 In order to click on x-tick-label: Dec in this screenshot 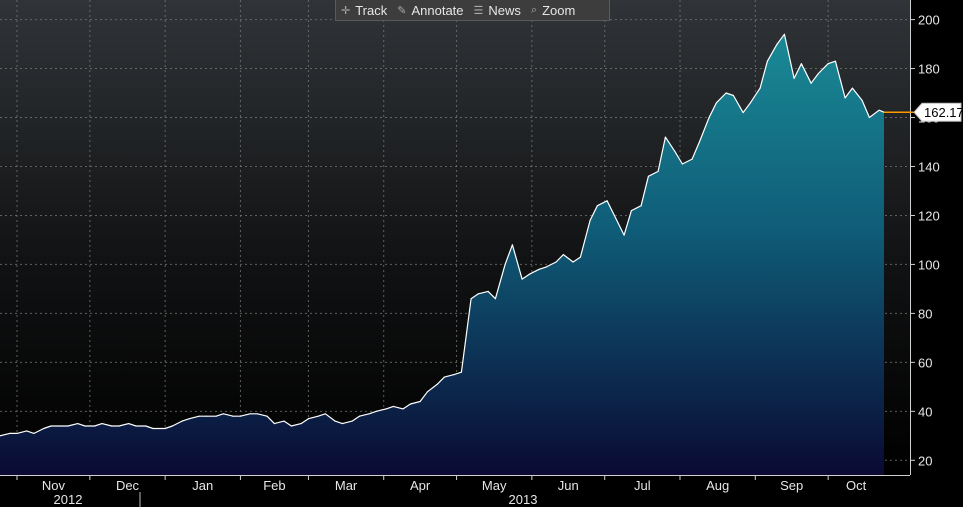, I will do `click(128, 485)`.